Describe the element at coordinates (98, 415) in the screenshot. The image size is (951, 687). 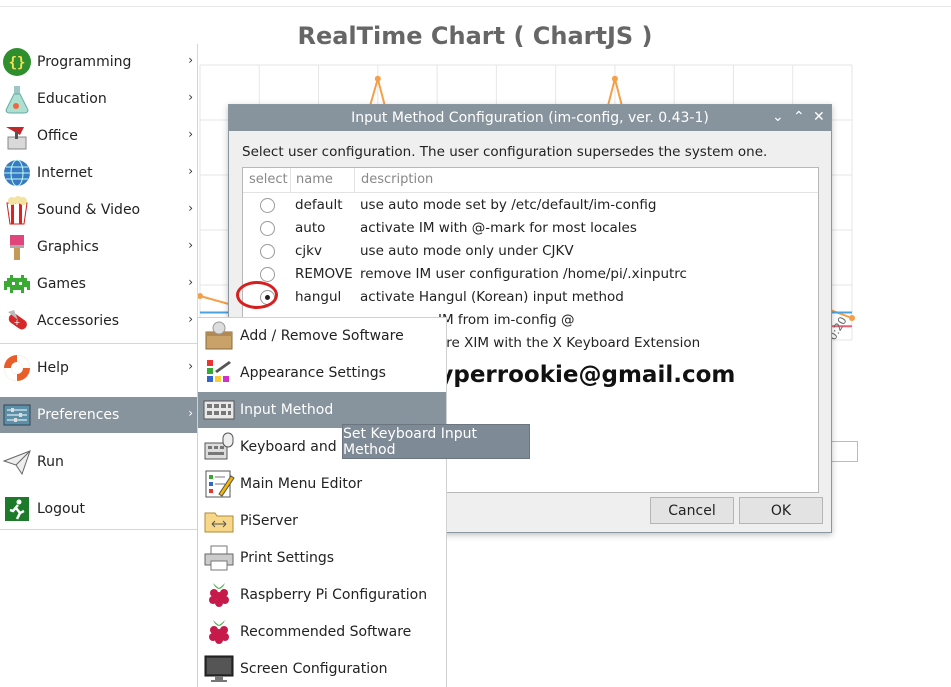
I see `menu-item-preferences: Preferences ›` at that location.